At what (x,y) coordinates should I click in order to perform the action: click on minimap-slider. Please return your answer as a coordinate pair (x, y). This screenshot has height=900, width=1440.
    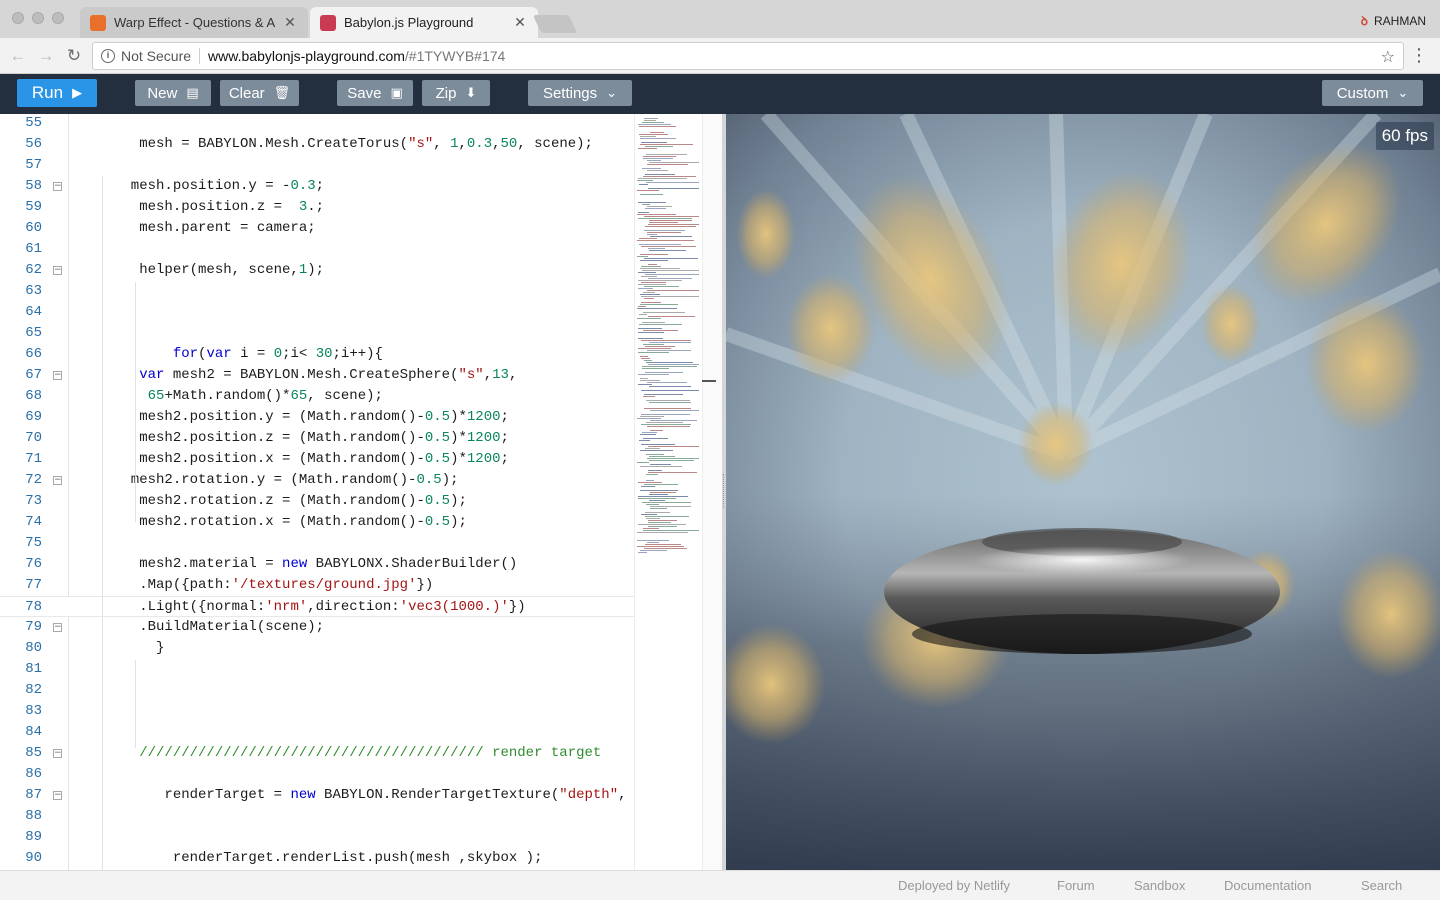
    Looking at the image, I should click on (709, 381).